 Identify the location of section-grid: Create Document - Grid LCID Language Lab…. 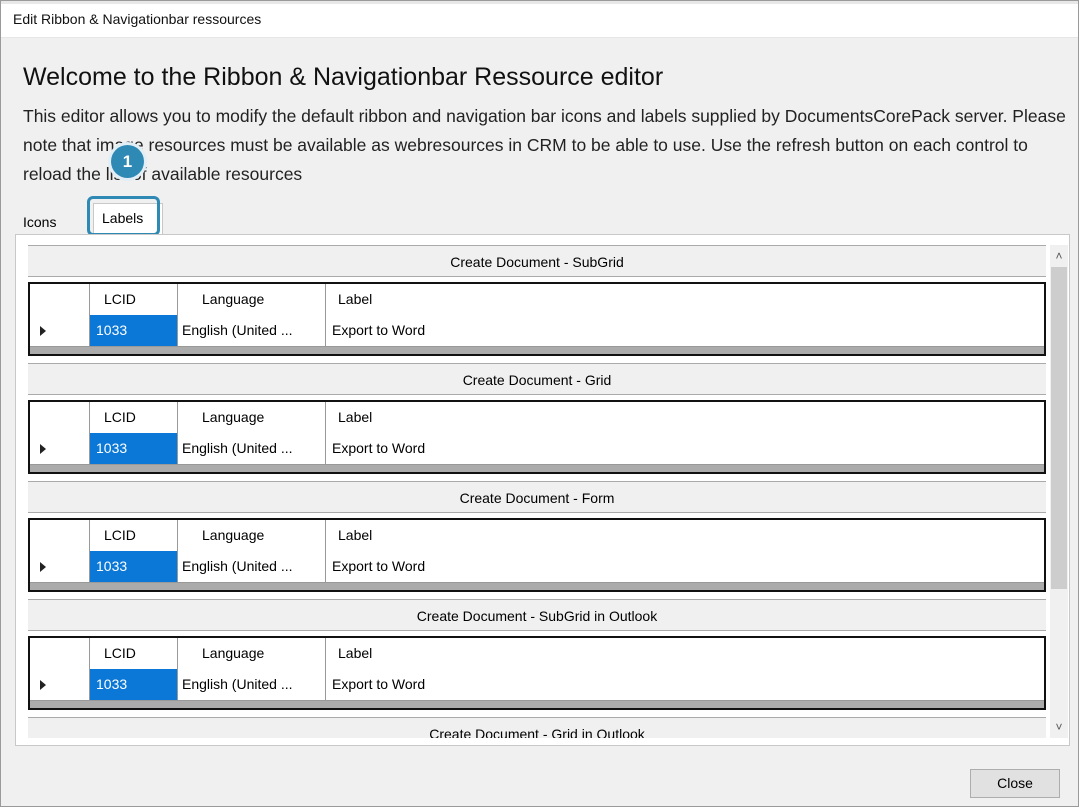
(537, 422).